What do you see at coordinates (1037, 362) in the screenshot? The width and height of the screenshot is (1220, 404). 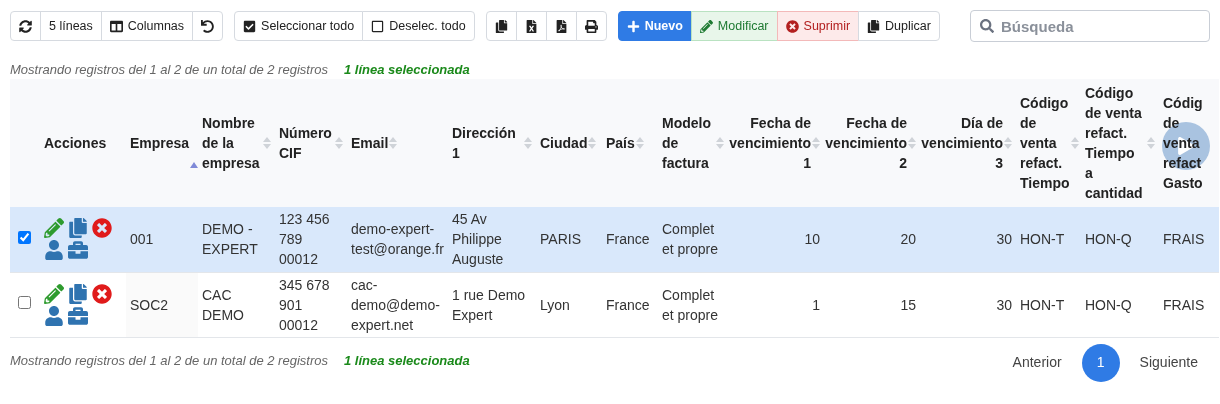 I see `previous-link: Anterior` at bounding box center [1037, 362].